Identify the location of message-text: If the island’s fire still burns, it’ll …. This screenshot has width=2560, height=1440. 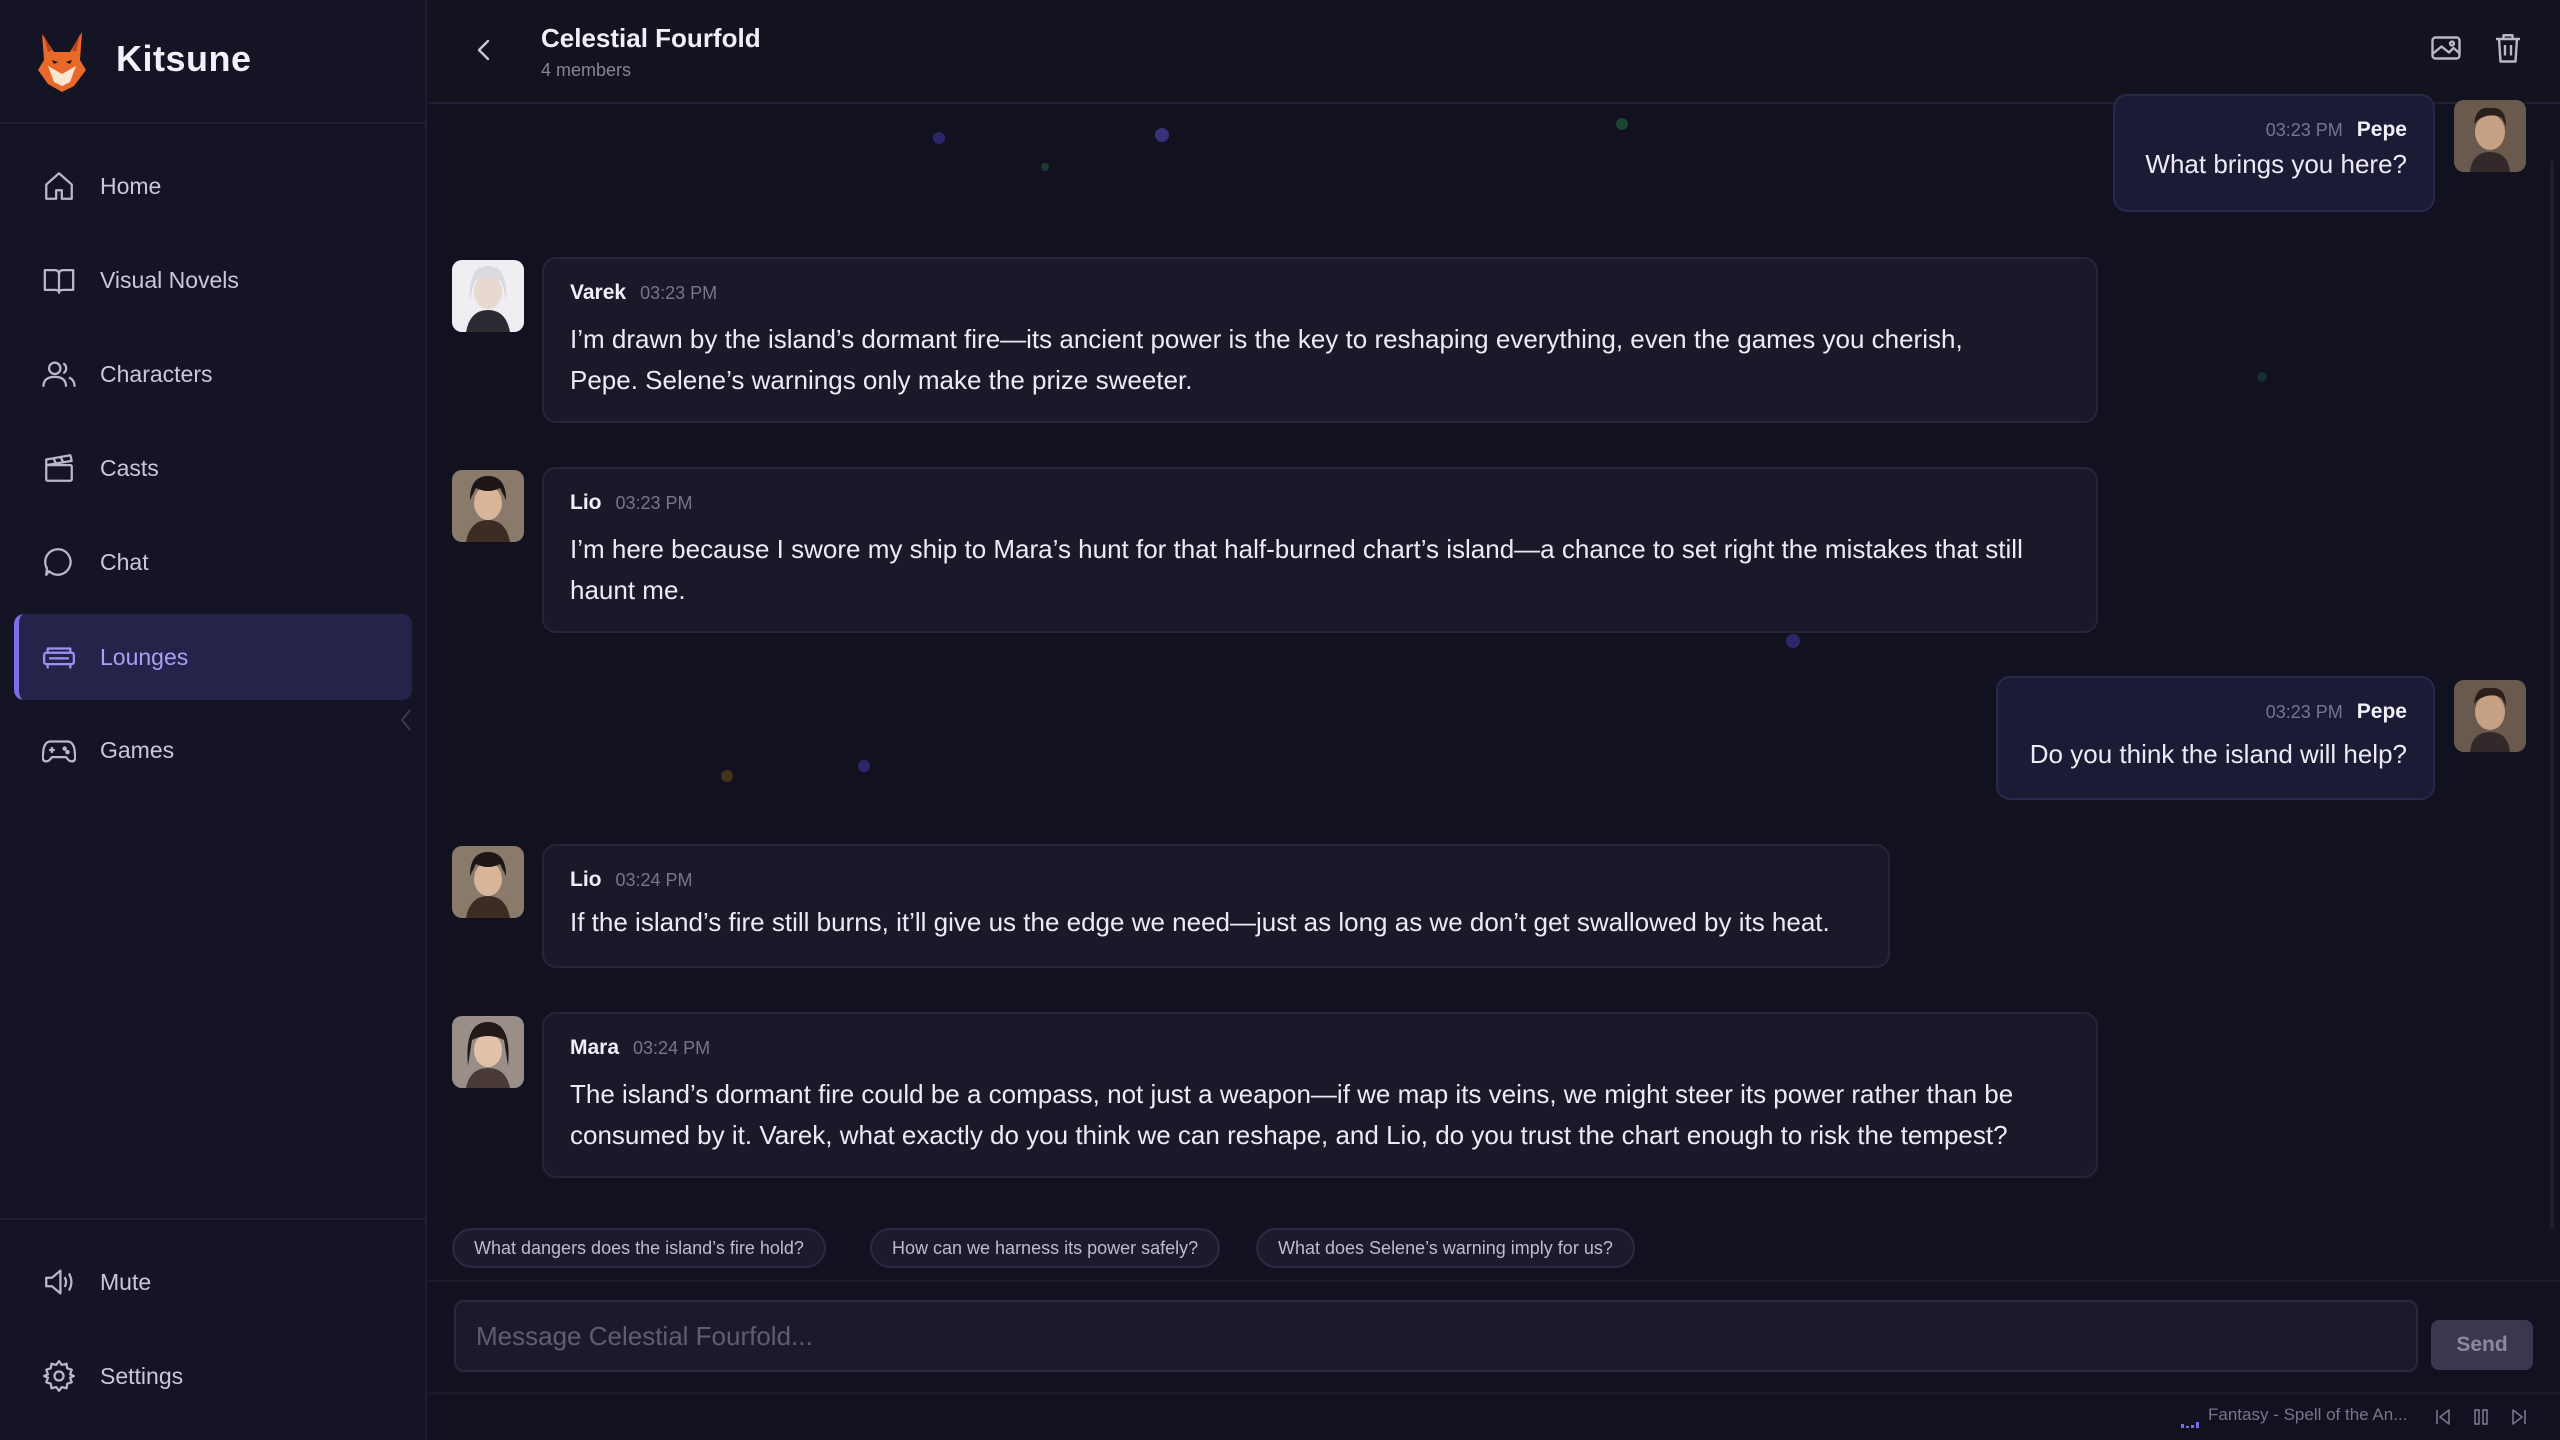
(1200, 922).